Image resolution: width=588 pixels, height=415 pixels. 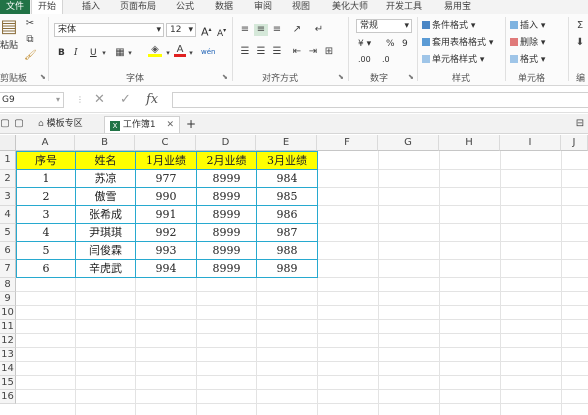 I want to click on row-header-13: 13, so click(x=8, y=355).